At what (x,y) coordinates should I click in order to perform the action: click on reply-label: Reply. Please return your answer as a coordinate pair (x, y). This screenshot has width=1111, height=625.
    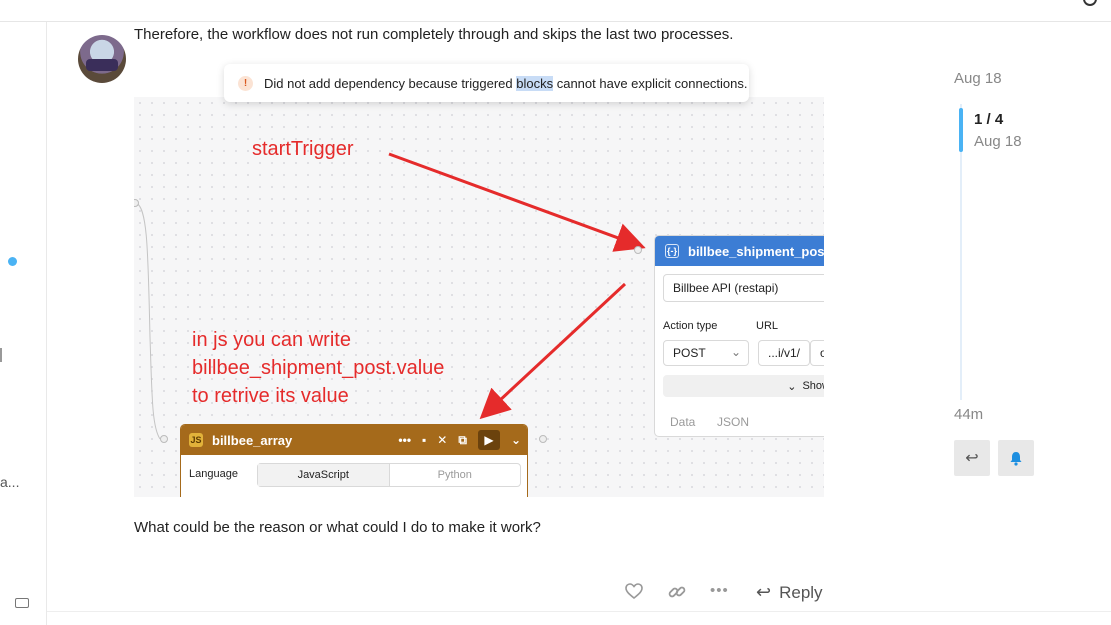
    Looking at the image, I should click on (801, 592).